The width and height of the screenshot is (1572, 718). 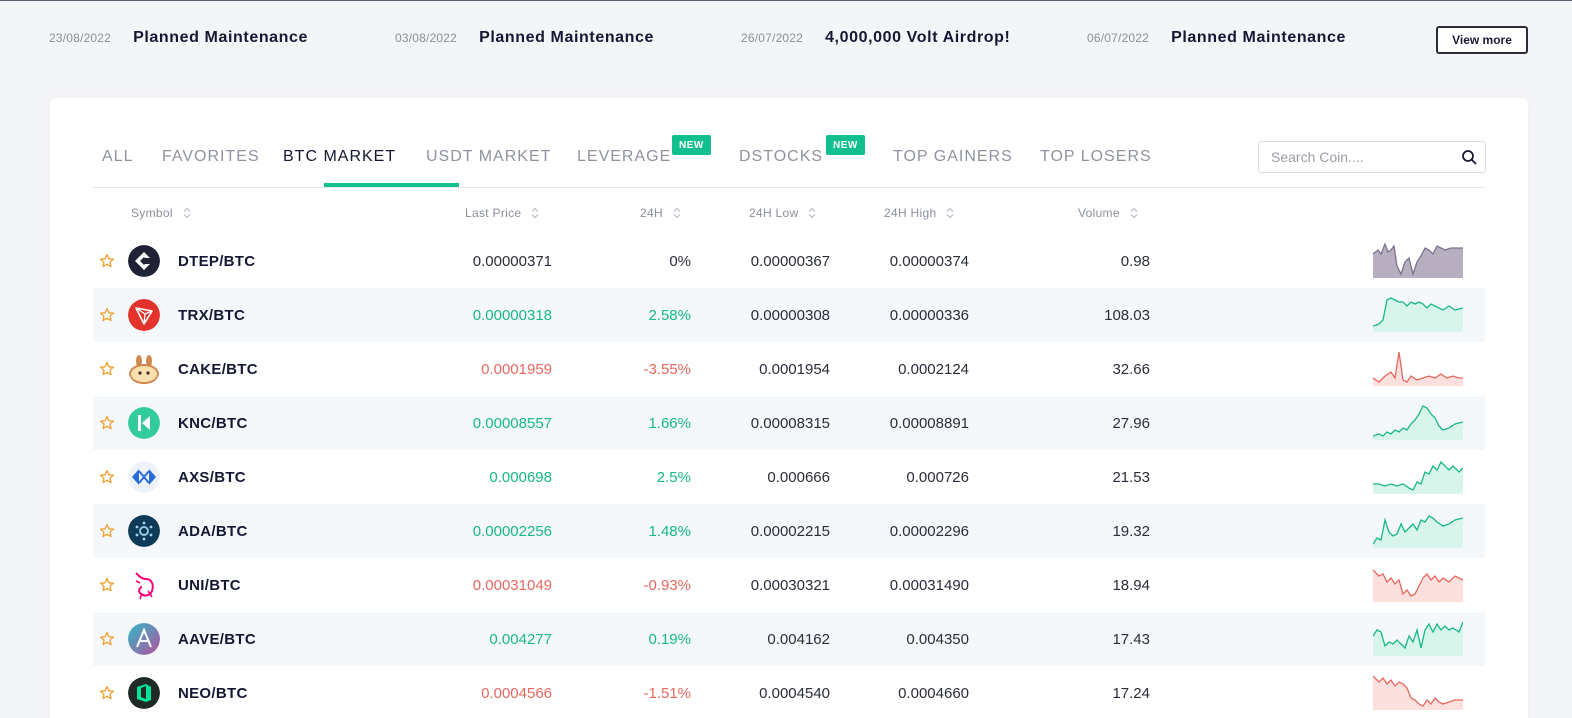 I want to click on announcement-item: 26/07/2022 4,000,000 Volt Airdrop!, so click(x=875, y=38).